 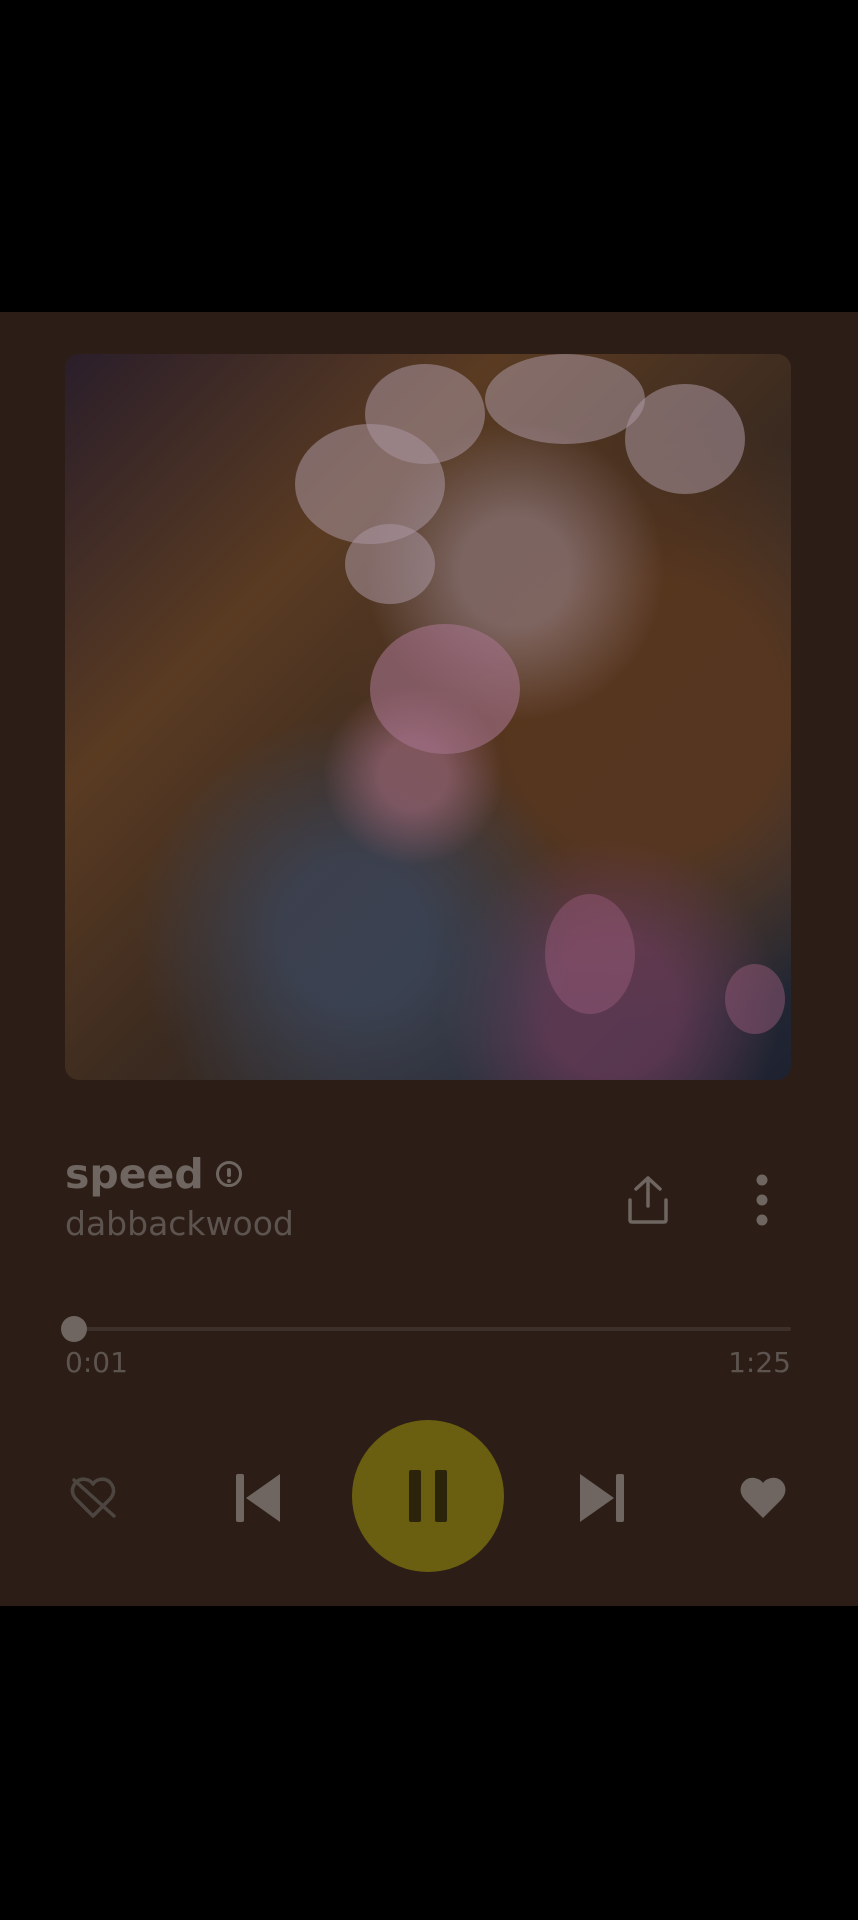 I want to click on pause-icon, so click(x=428, y=1496).